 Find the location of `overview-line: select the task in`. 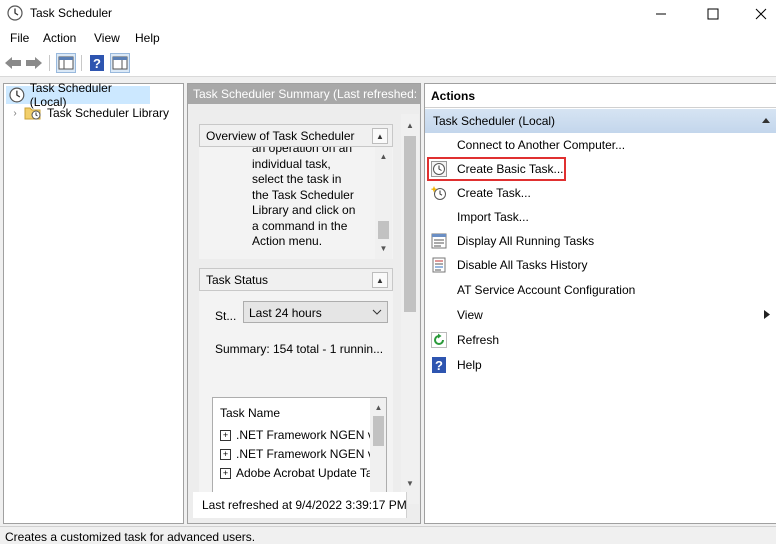

overview-line: select the task in is located at coordinates (297, 179).